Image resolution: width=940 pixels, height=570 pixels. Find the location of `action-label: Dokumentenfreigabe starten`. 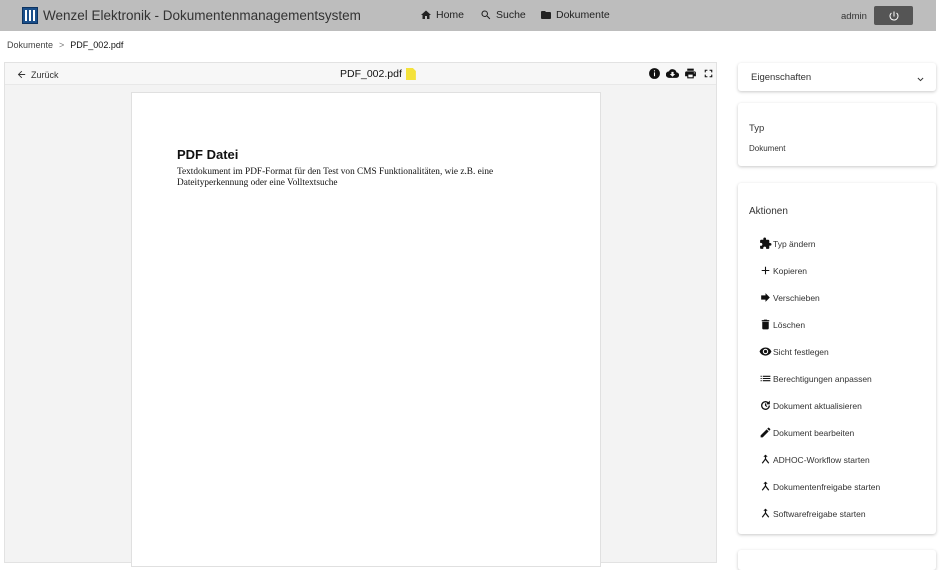

action-label: Dokumentenfreigabe starten is located at coordinates (827, 486).